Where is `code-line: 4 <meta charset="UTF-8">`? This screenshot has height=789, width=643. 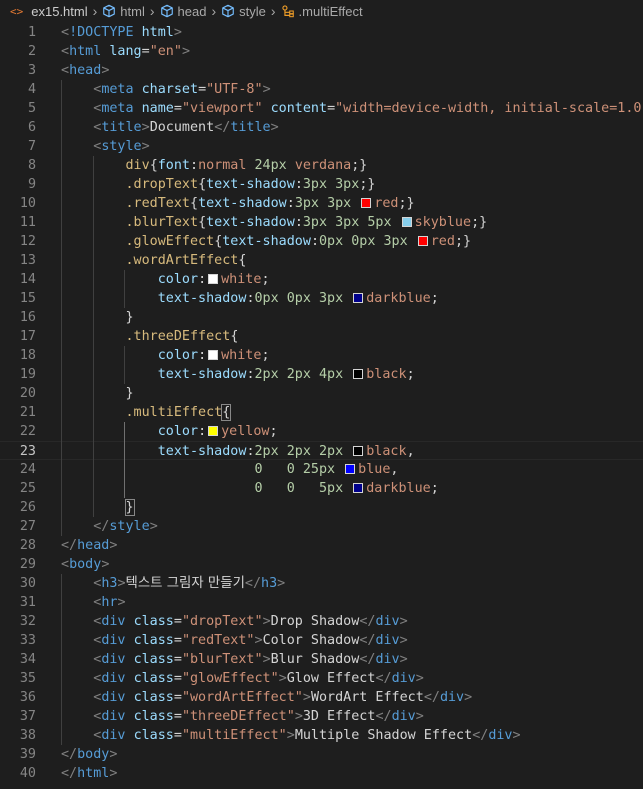 code-line: 4 <meta charset="UTF-8"> is located at coordinates (321, 89).